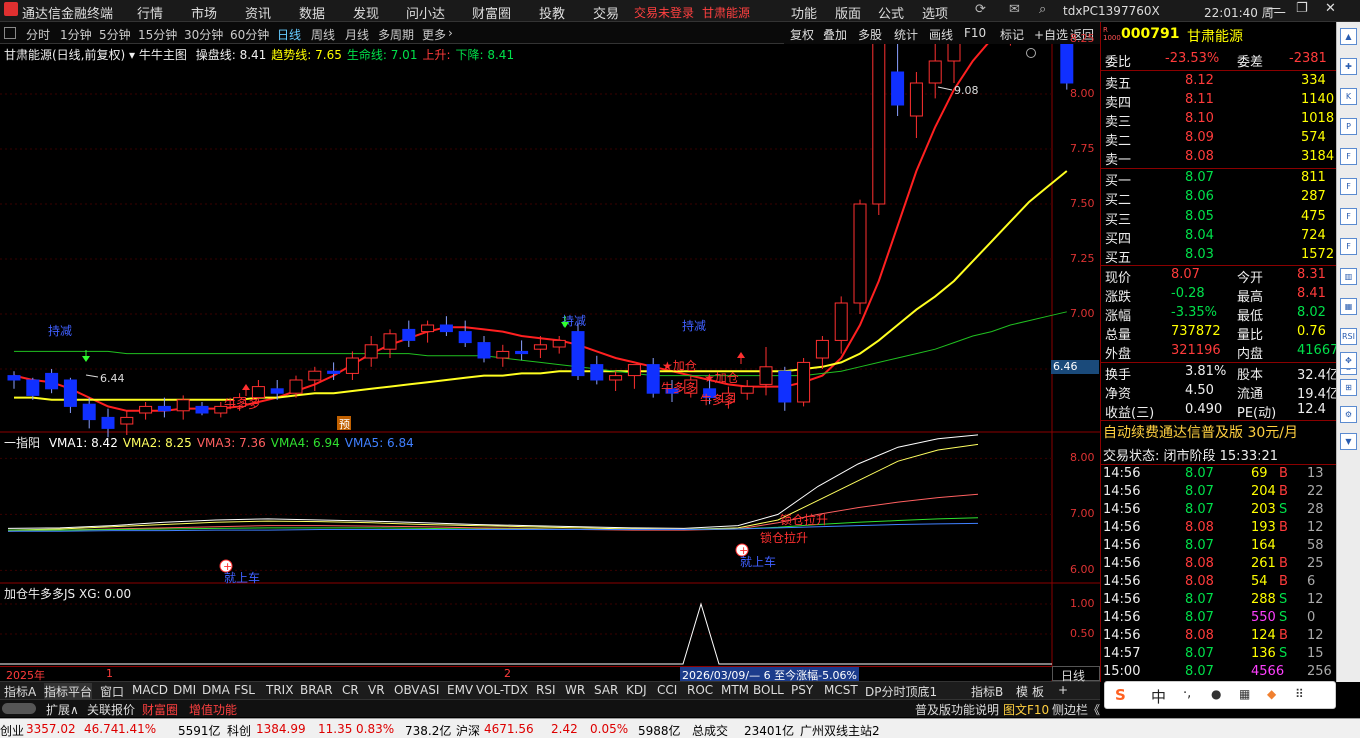 The width and height of the screenshot is (1360, 738). I want to click on period-multi: 多周期, so click(396, 34).